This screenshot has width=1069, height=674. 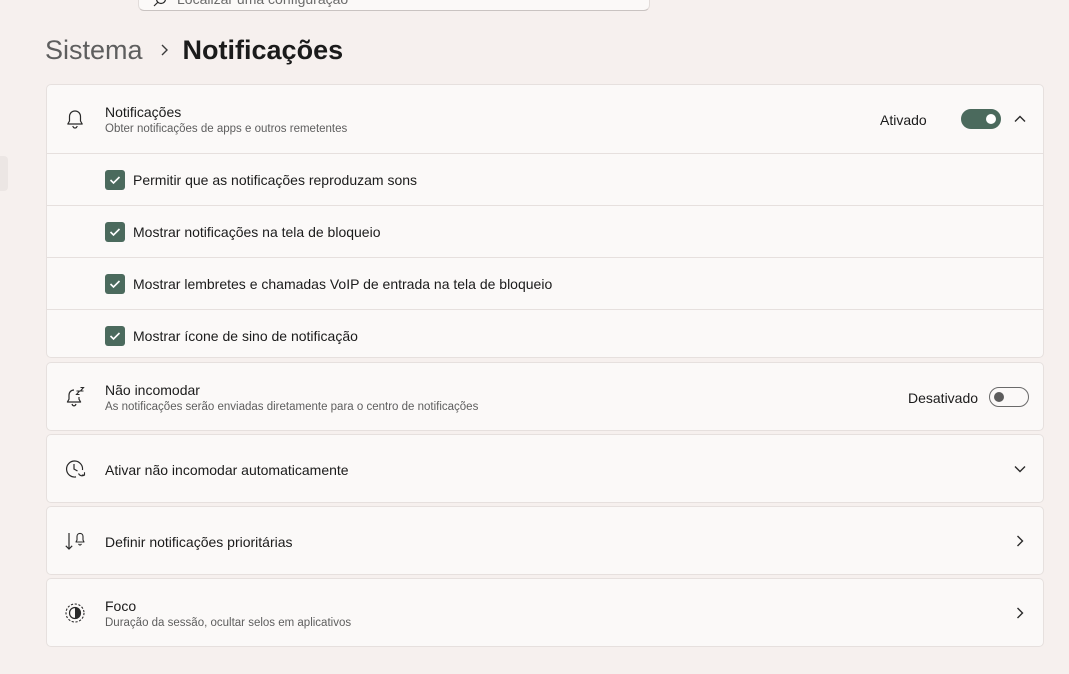 What do you see at coordinates (943, 398) in the screenshot?
I see `do-not-disturb-state-label: Desativado` at bounding box center [943, 398].